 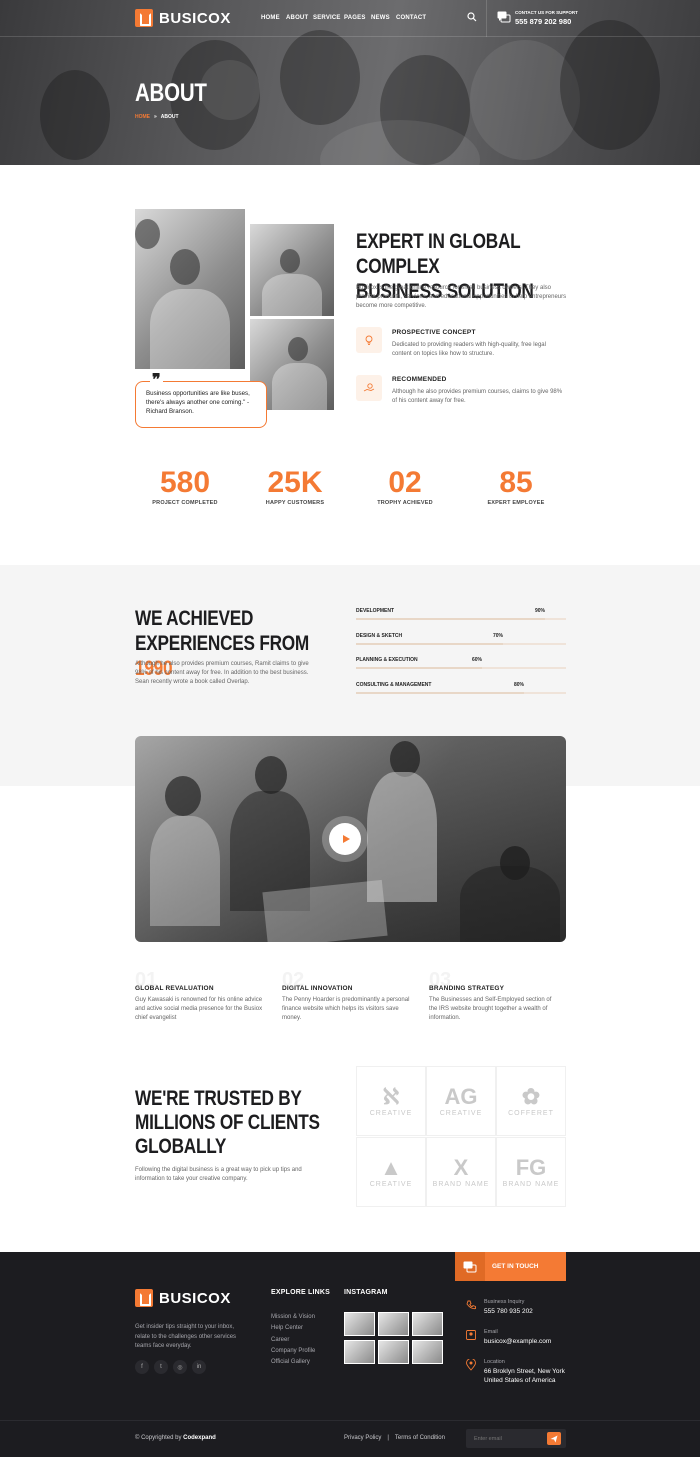 I want to click on footer-link: Official Gallery, so click(x=293, y=1362).